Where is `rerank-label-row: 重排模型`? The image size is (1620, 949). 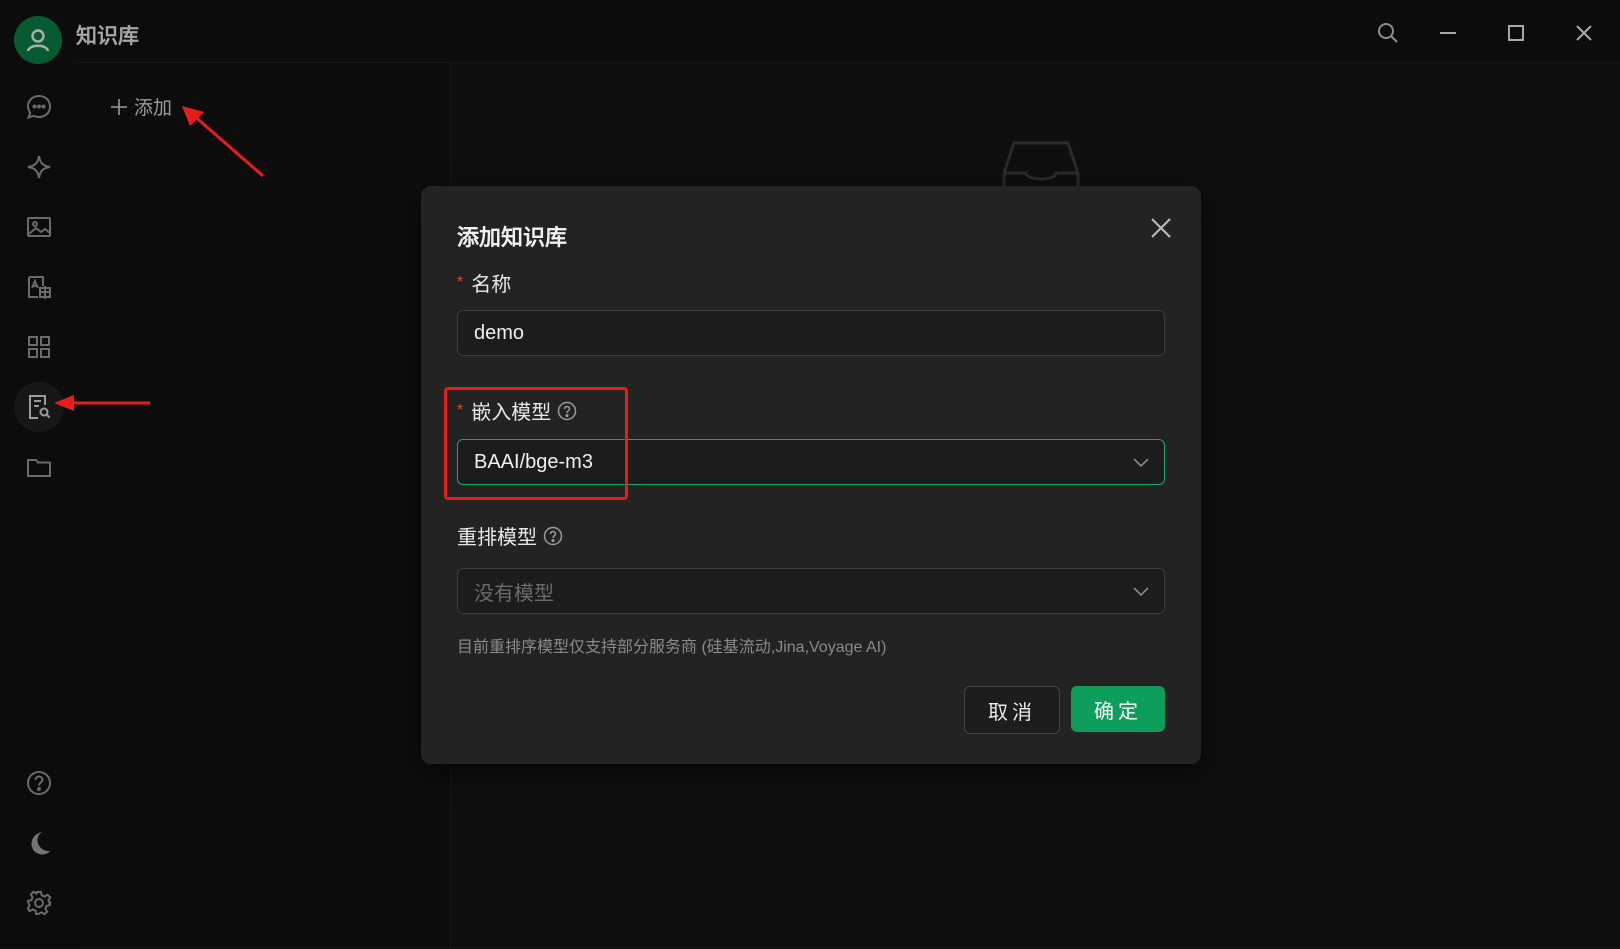 rerank-label-row: 重排模型 is located at coordinates (510, 535).